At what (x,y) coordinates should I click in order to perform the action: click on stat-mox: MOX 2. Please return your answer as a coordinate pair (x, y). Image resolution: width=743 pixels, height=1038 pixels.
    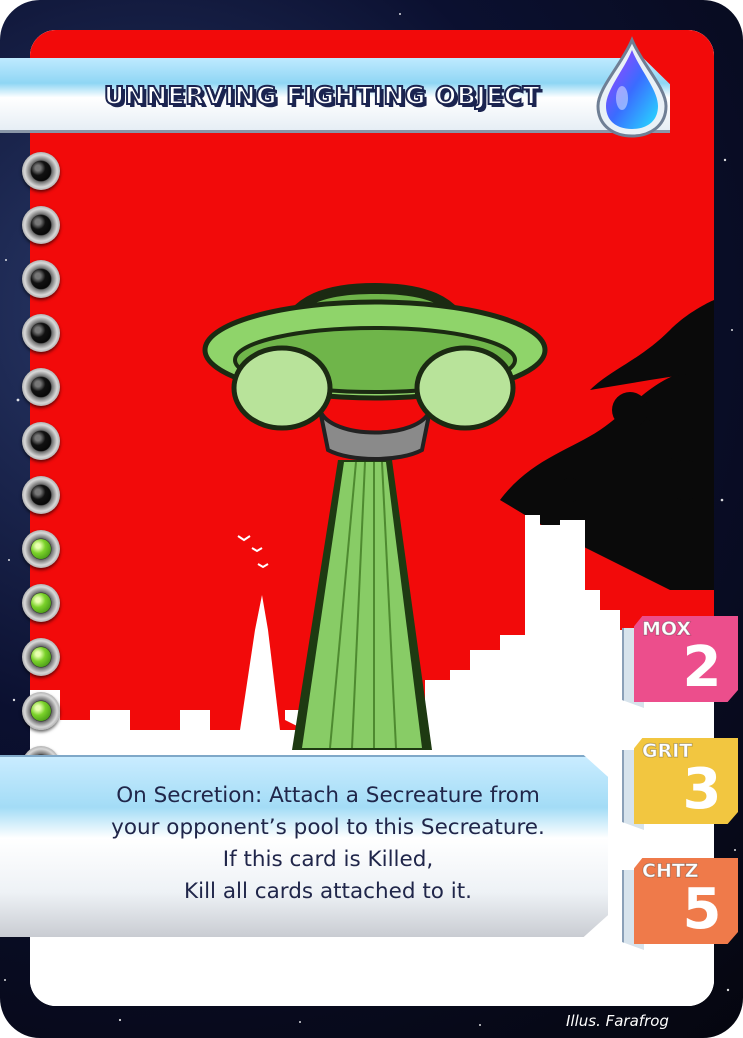
    Looking at the image, I should click on (681, 662).